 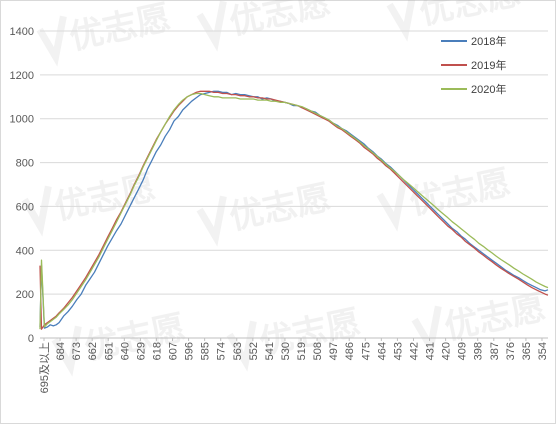 What do you see at coordinates (414, 351) in the screenshot?
I see `x-tick-label: 442` at bounding box center [414, 351].